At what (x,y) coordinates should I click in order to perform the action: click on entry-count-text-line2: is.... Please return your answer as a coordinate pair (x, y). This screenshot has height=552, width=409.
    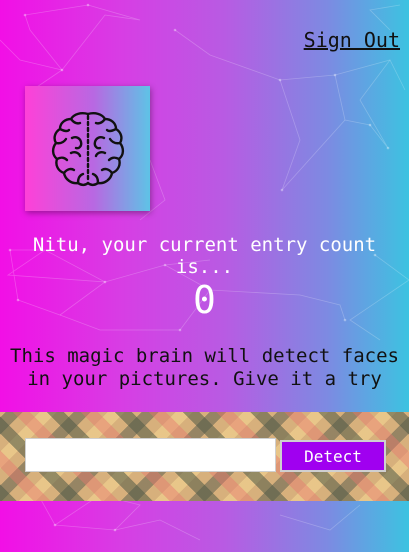
    Looking at the image, I should click on (204, 267).